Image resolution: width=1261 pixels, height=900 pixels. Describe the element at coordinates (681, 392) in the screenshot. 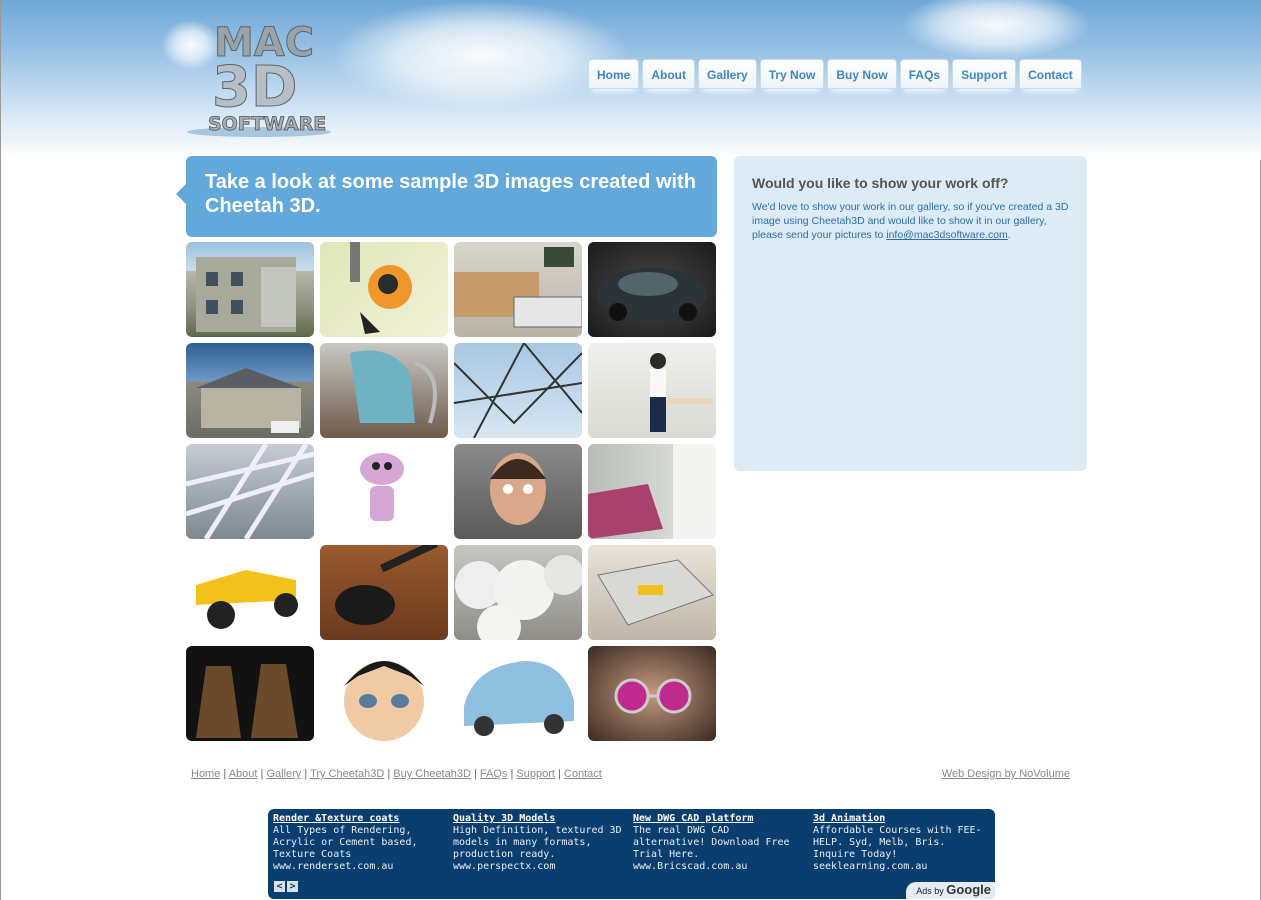

I see `girl-at-desk-image` at that location.